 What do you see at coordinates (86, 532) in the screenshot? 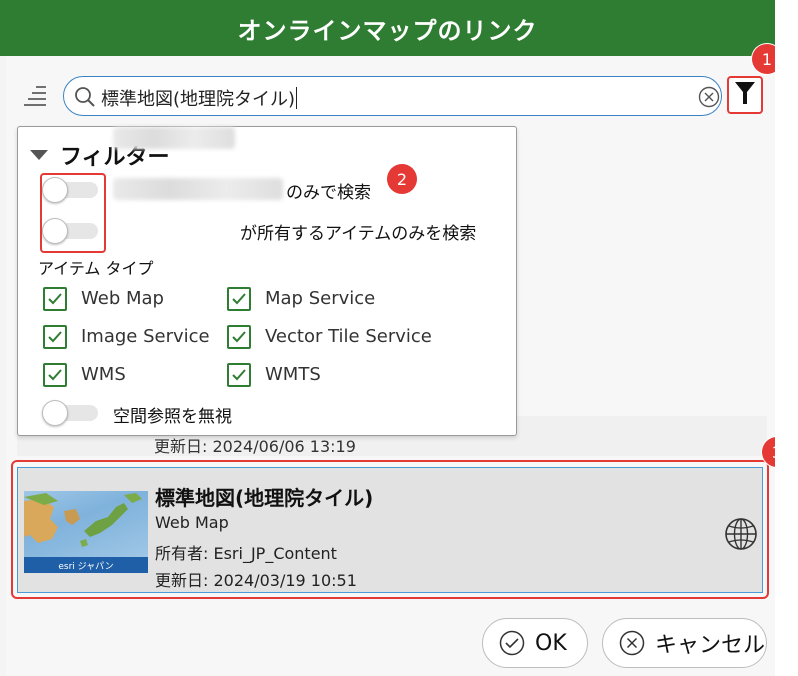
I see `map-thumbnail: esri ジャパン` at bounding box center [86, 532].